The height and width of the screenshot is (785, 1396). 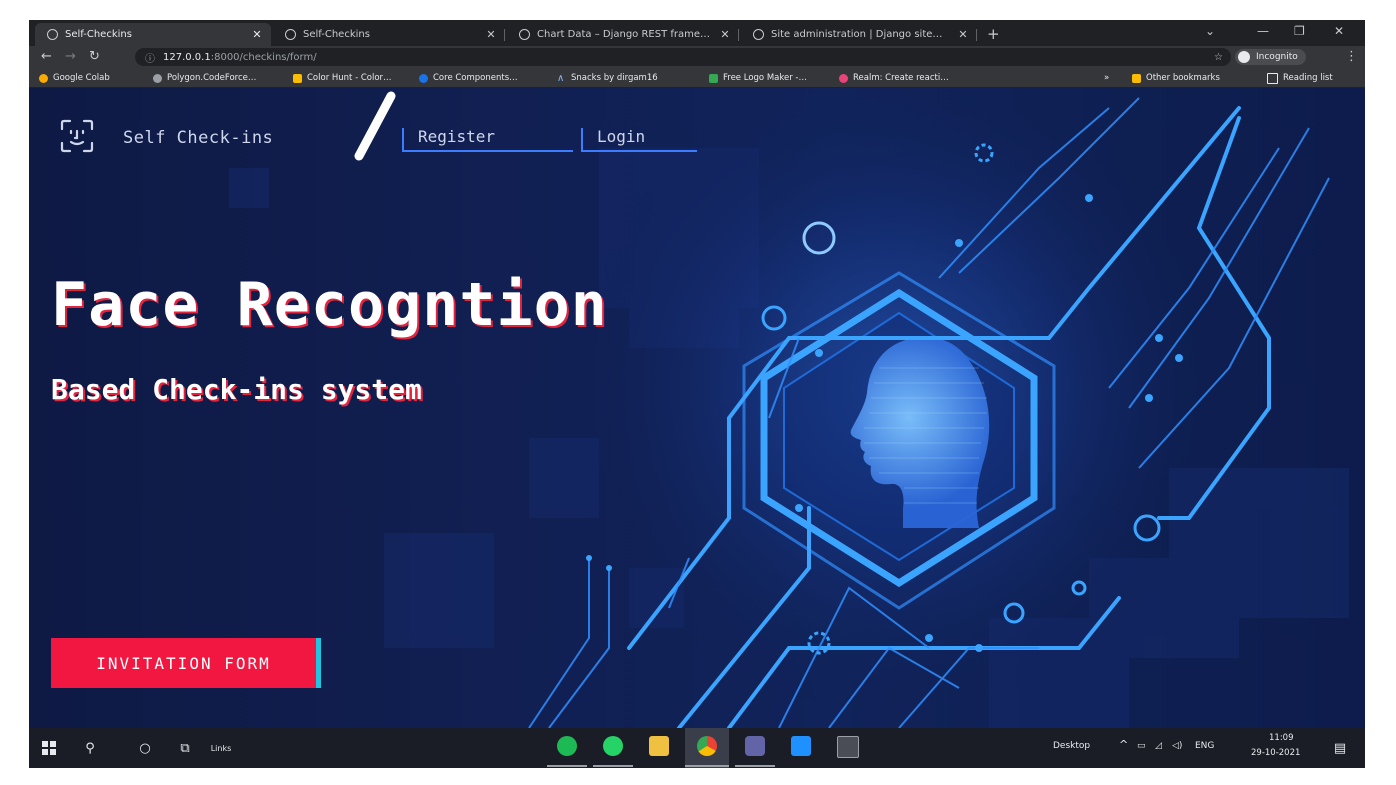 I want to click on tab-site-admin: Site administration | Django site… ✕, so click(x=859, y=34).